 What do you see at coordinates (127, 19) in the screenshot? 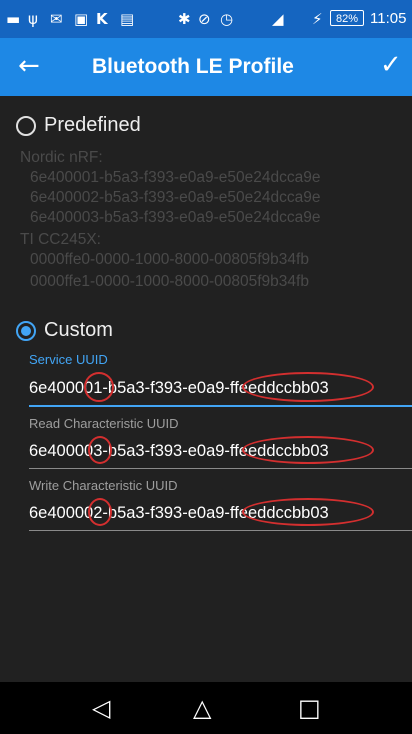
I see `bbm-icon: ▤` at bounding box center [127, 19].